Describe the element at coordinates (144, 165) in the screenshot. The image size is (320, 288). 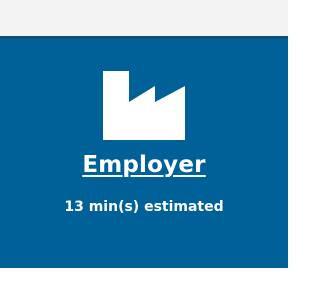
I see `card-title: Employer` at that location.